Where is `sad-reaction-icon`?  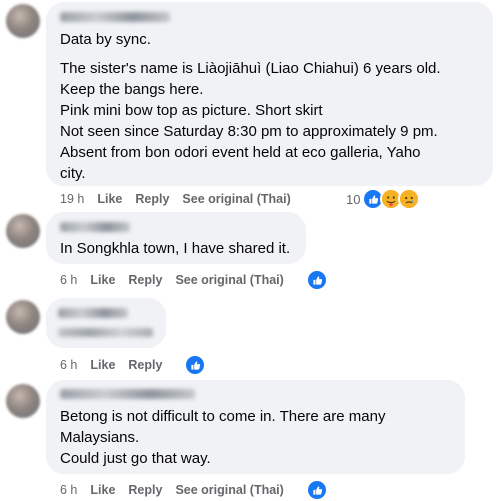 sad-reaction-icon is located at coordinates (409, 199).